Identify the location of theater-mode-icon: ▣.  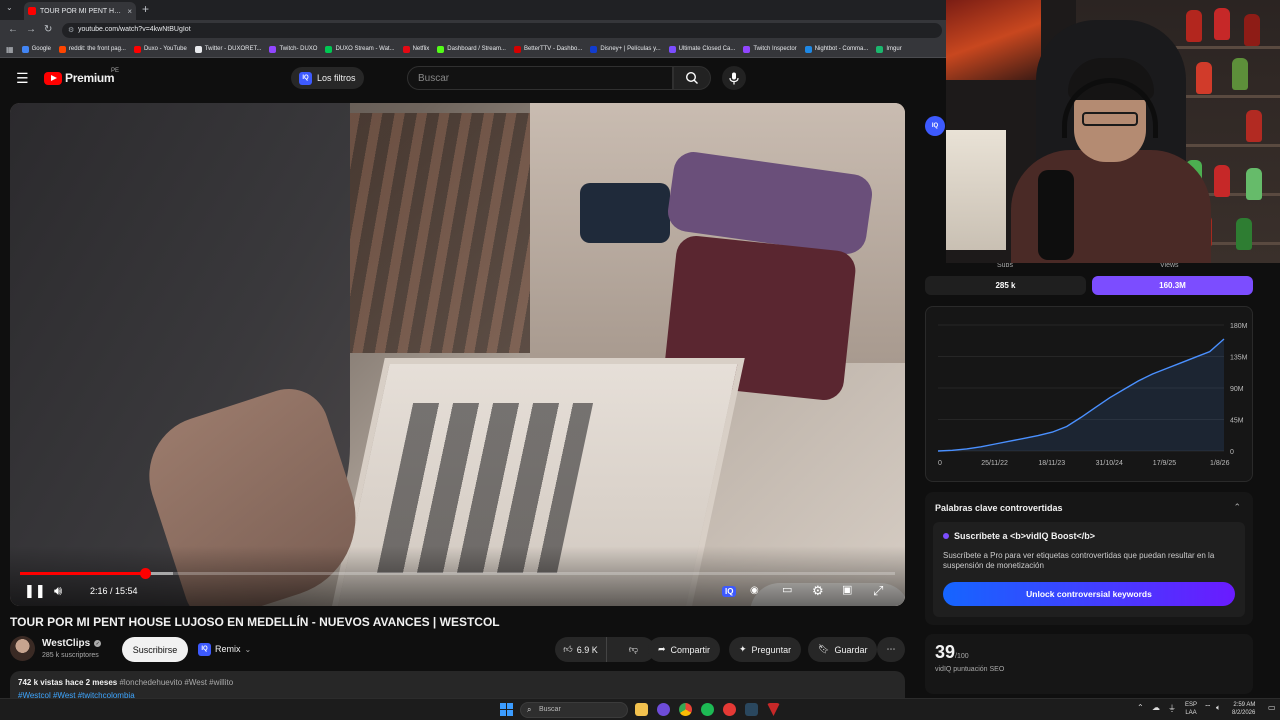
(847, 589).